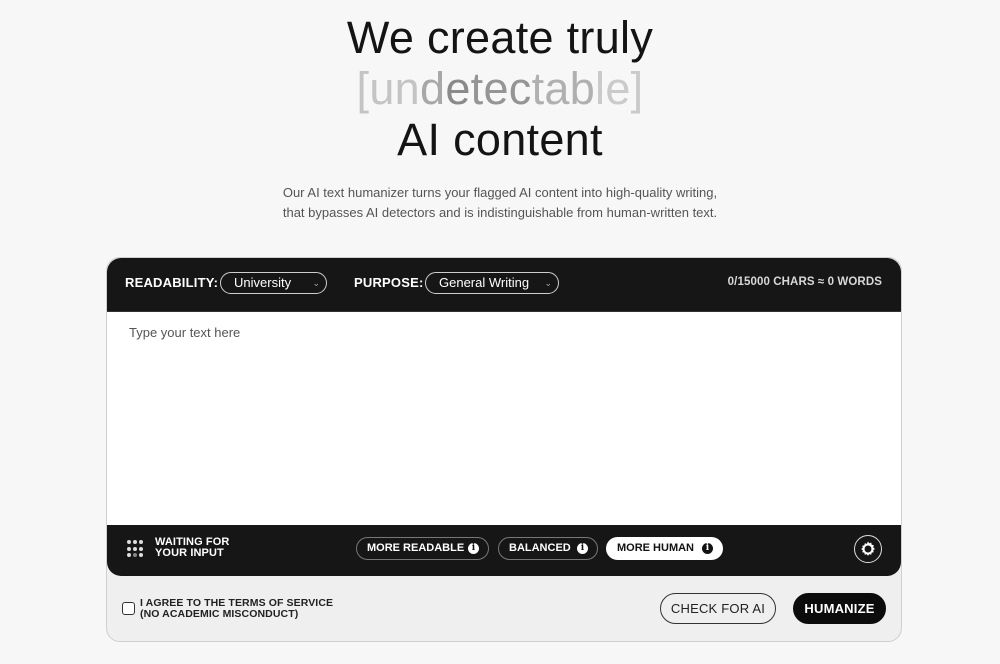 This screenshot has width=1000, height=664. I want to click on hero-line-3: AI content, so click(500, 139).